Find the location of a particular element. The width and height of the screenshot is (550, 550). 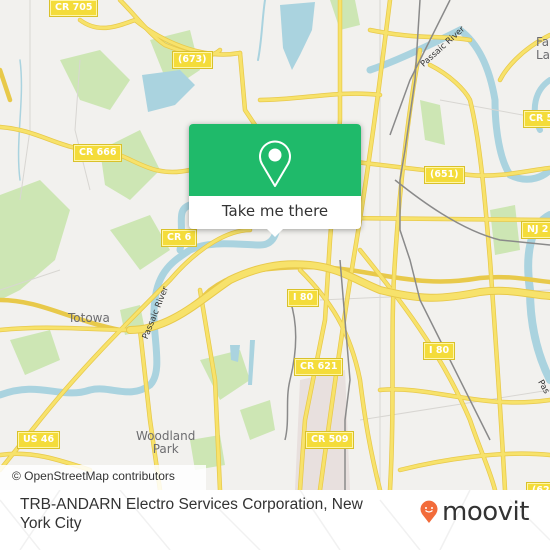

popup-header is located at coordinates (275, 160).